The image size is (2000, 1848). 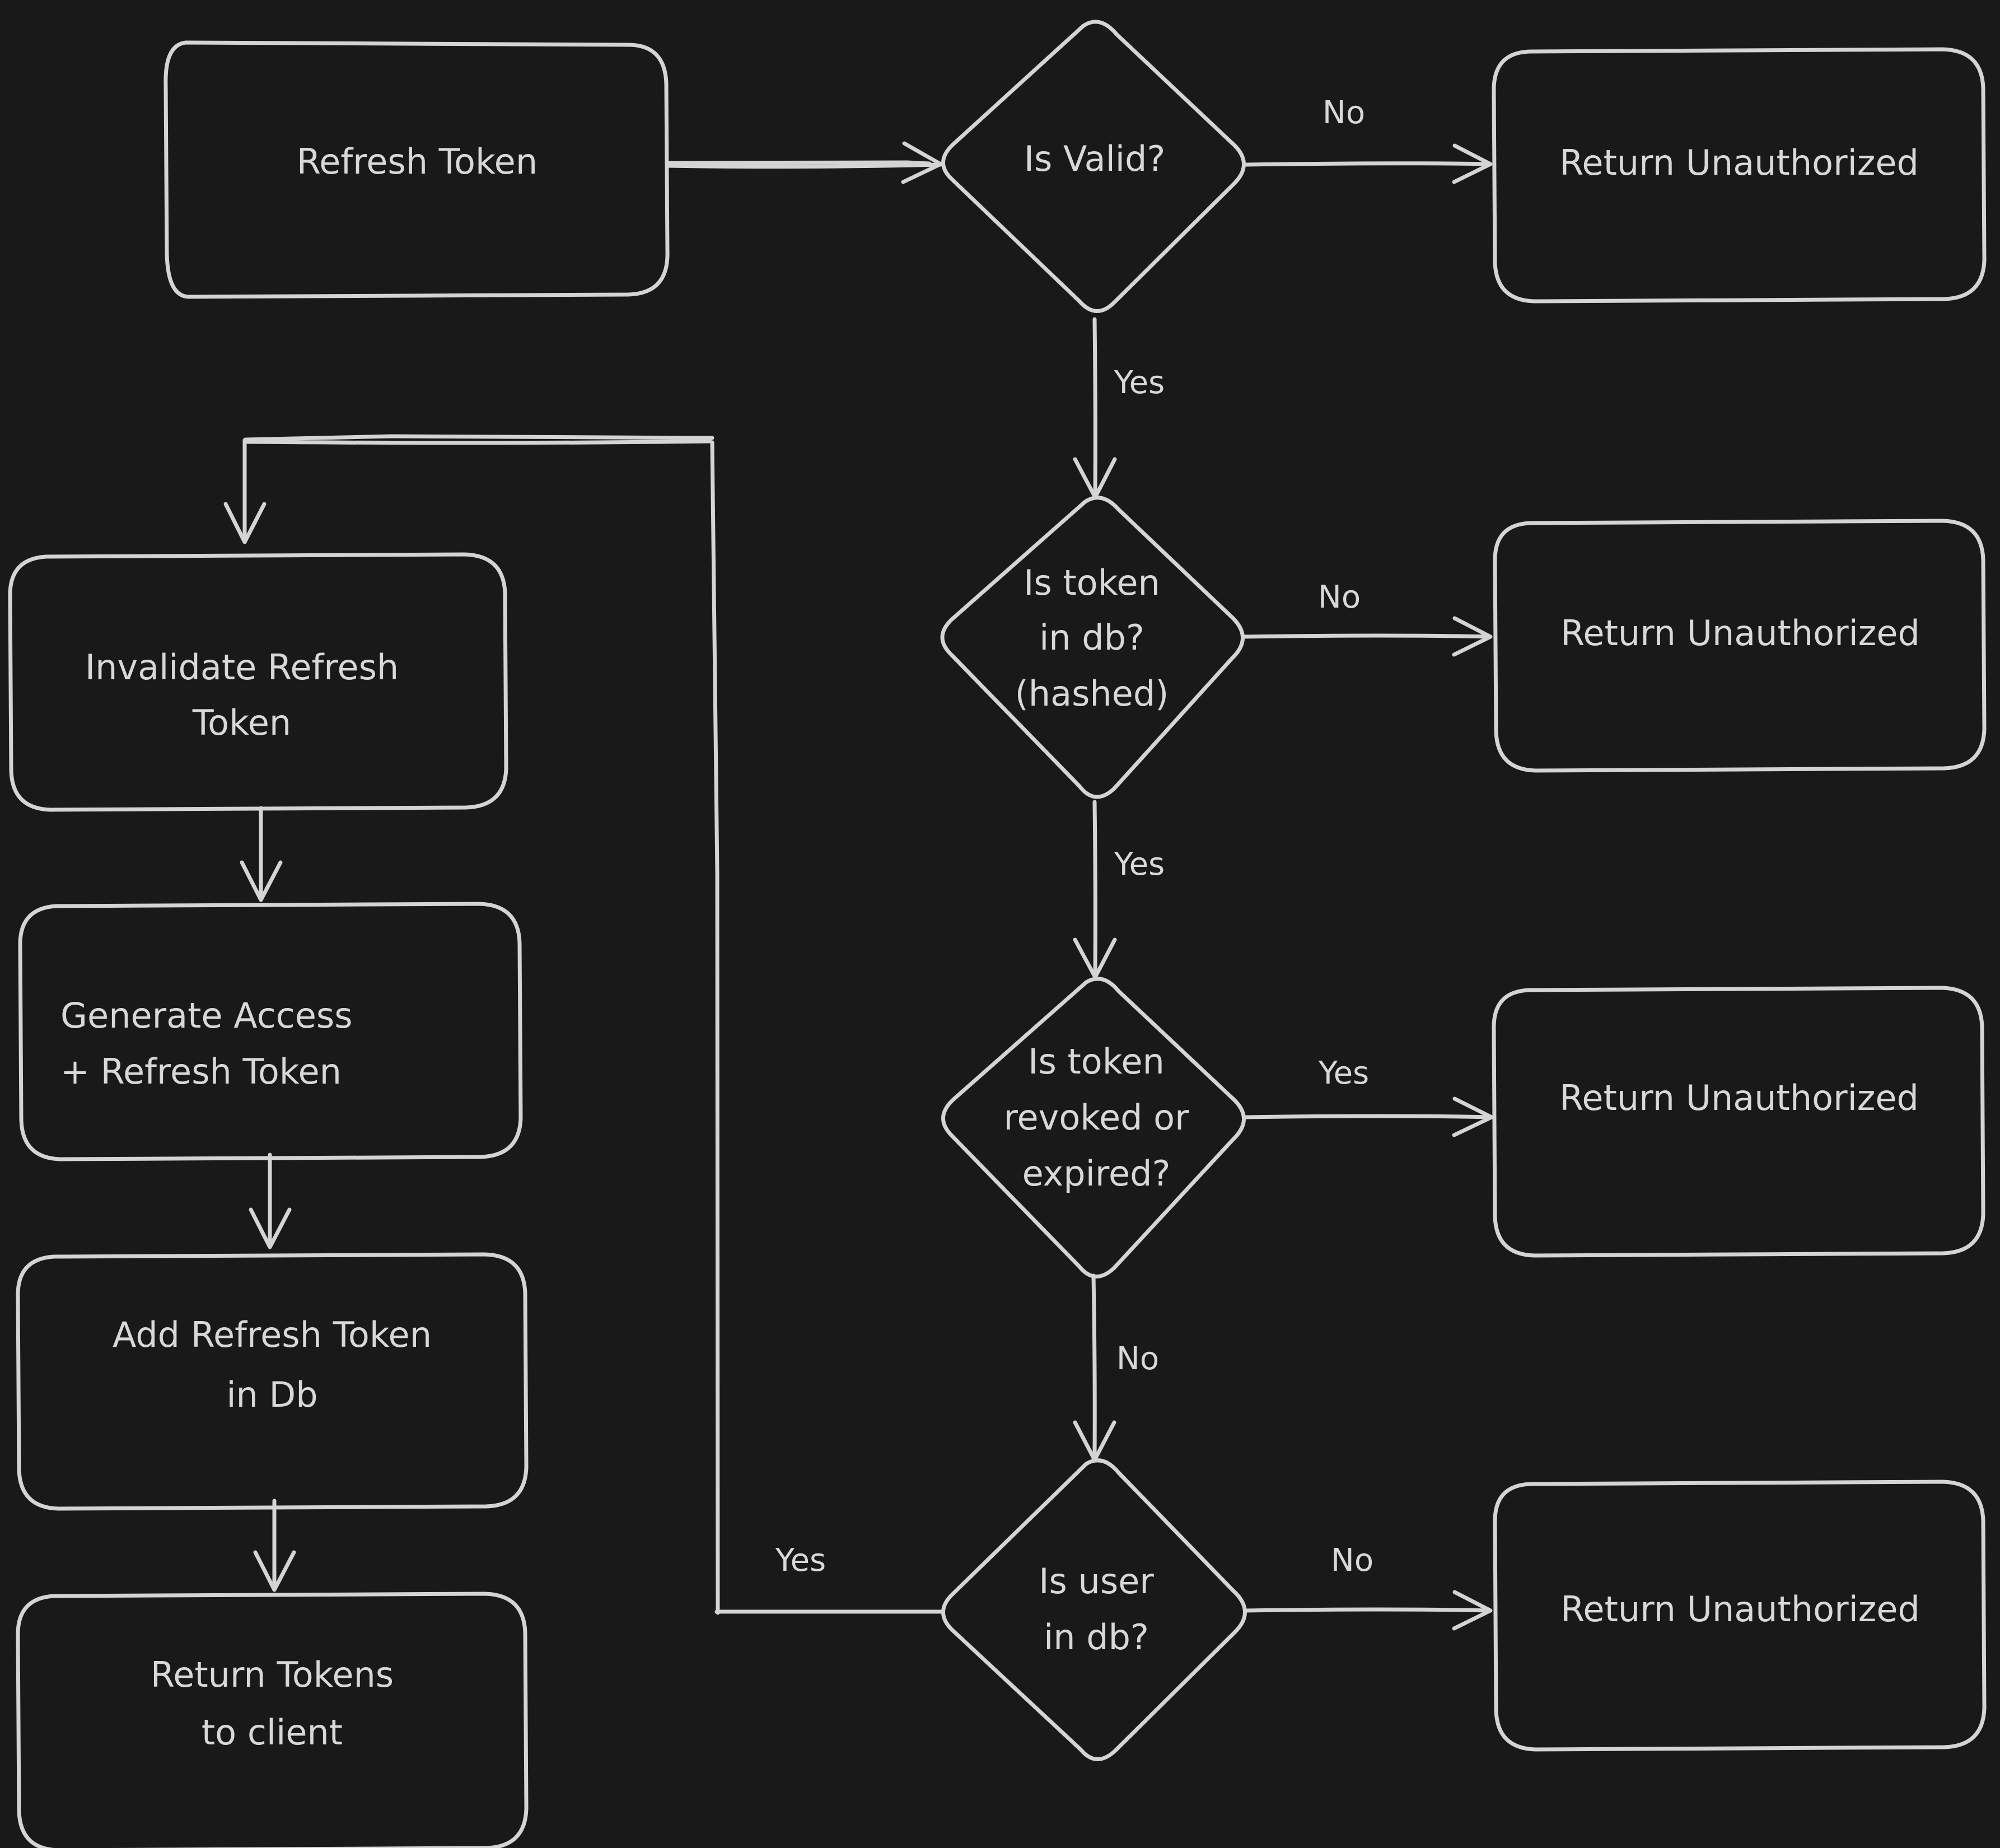 I want to click on edge-label-valid-yes: Yes, so click(x=1139, y=383).